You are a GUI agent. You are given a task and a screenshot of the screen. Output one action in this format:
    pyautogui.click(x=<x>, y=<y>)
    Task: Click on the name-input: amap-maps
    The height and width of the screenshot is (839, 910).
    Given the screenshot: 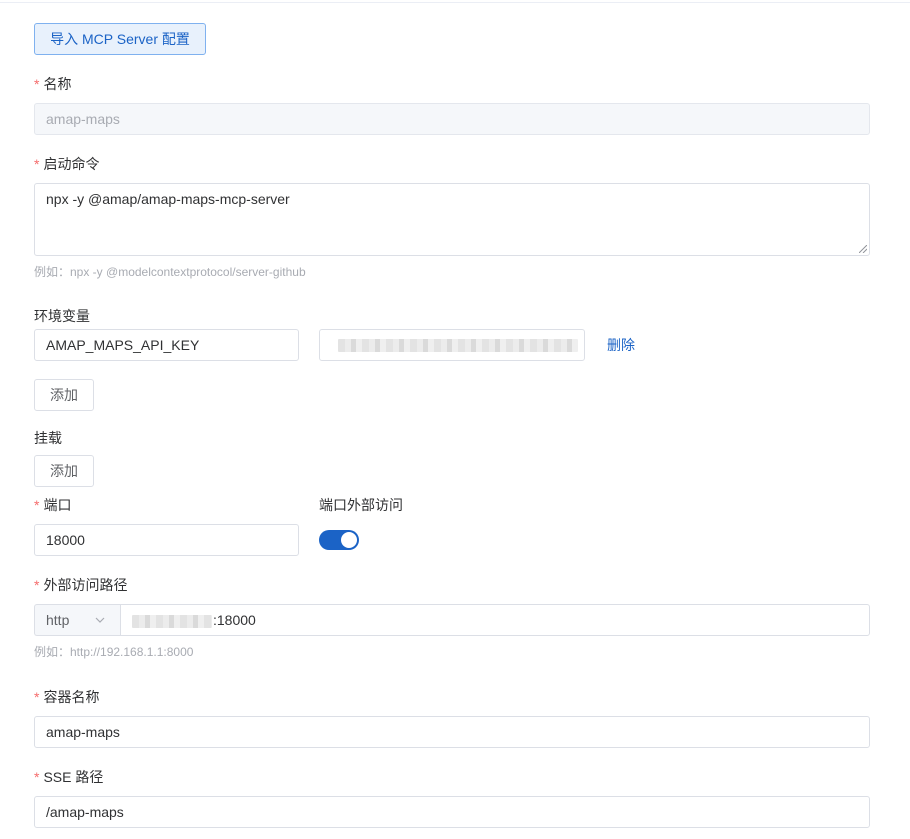 What is the action you would take?
    pyautogui.click(x=452, y=119)
    